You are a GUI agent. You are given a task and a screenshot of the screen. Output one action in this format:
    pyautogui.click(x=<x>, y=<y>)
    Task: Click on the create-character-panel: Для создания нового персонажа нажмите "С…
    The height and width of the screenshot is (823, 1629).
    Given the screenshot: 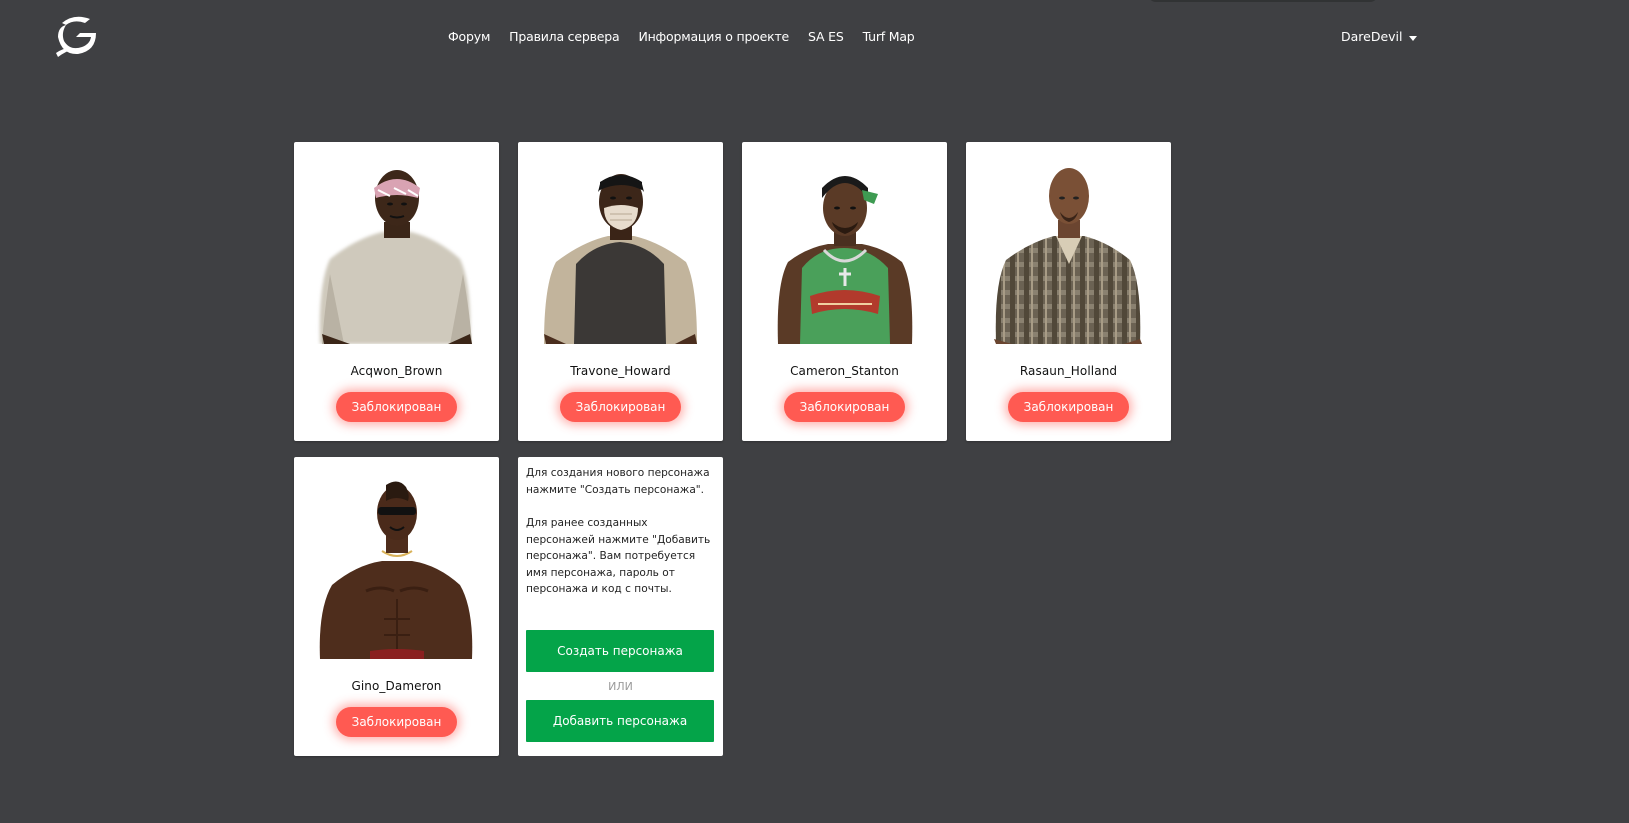 What is the action you would take?
    pyautogui.click(x=620, y=606)
    